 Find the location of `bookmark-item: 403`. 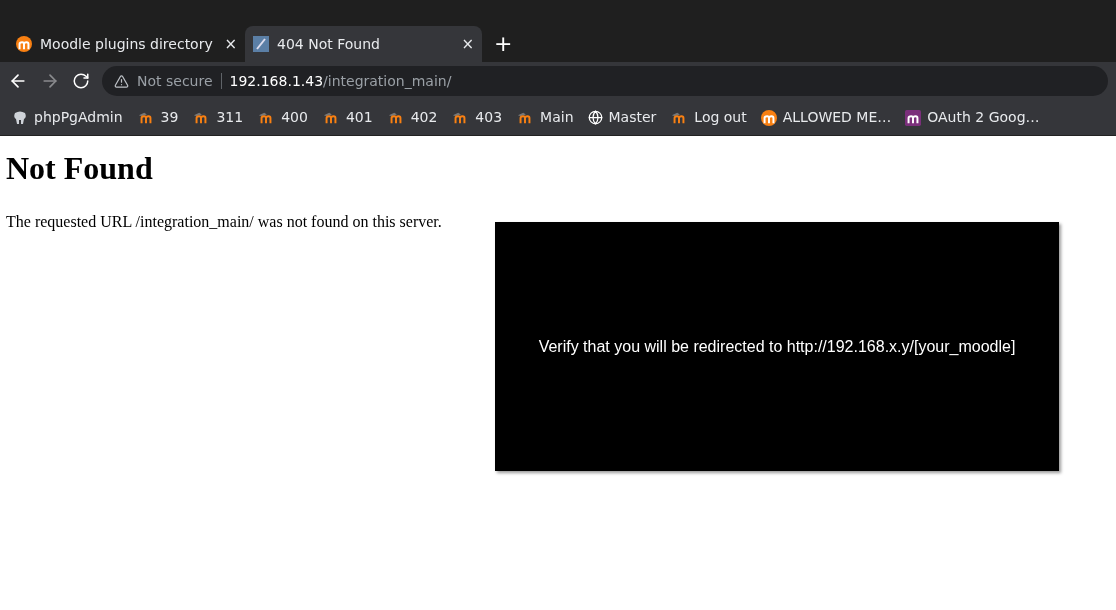

bookmark-item: 403 is located at coordinates (477, 117).